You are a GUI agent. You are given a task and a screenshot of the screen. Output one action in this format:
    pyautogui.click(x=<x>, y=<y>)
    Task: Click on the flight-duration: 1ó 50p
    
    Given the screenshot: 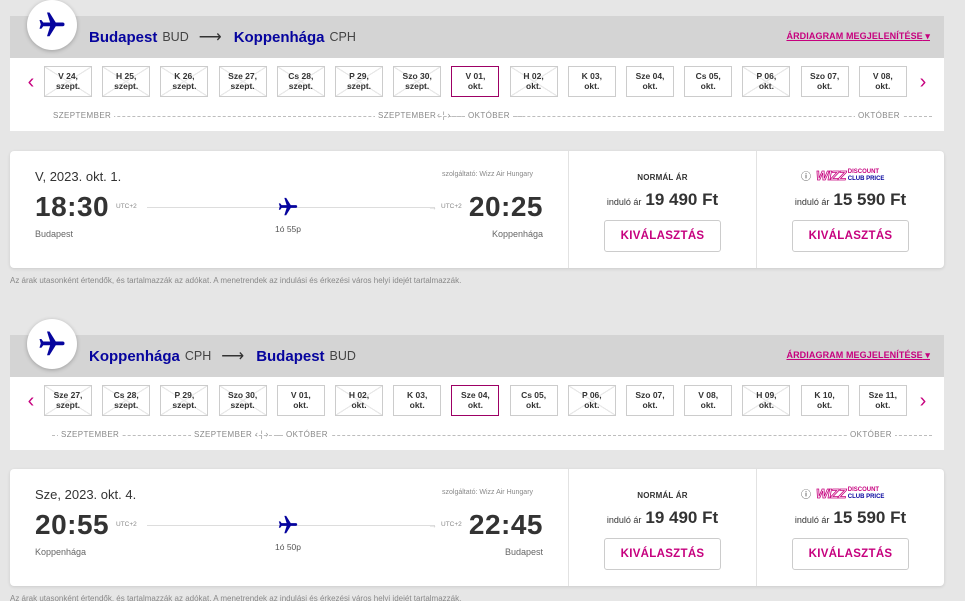 What is the action you would take?
    pyautogui.click(x=288, y=547)
    